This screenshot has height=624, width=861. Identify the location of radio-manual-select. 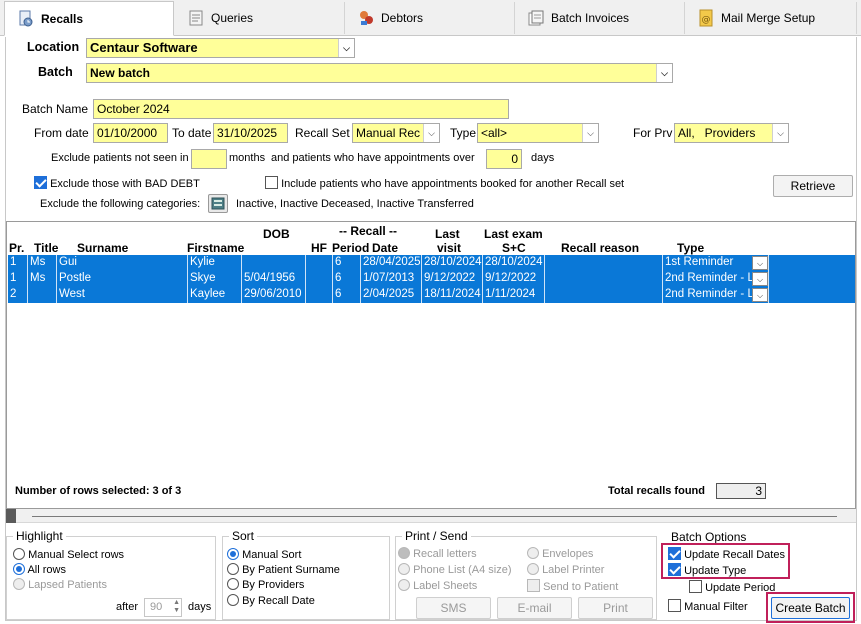
(19, 554).